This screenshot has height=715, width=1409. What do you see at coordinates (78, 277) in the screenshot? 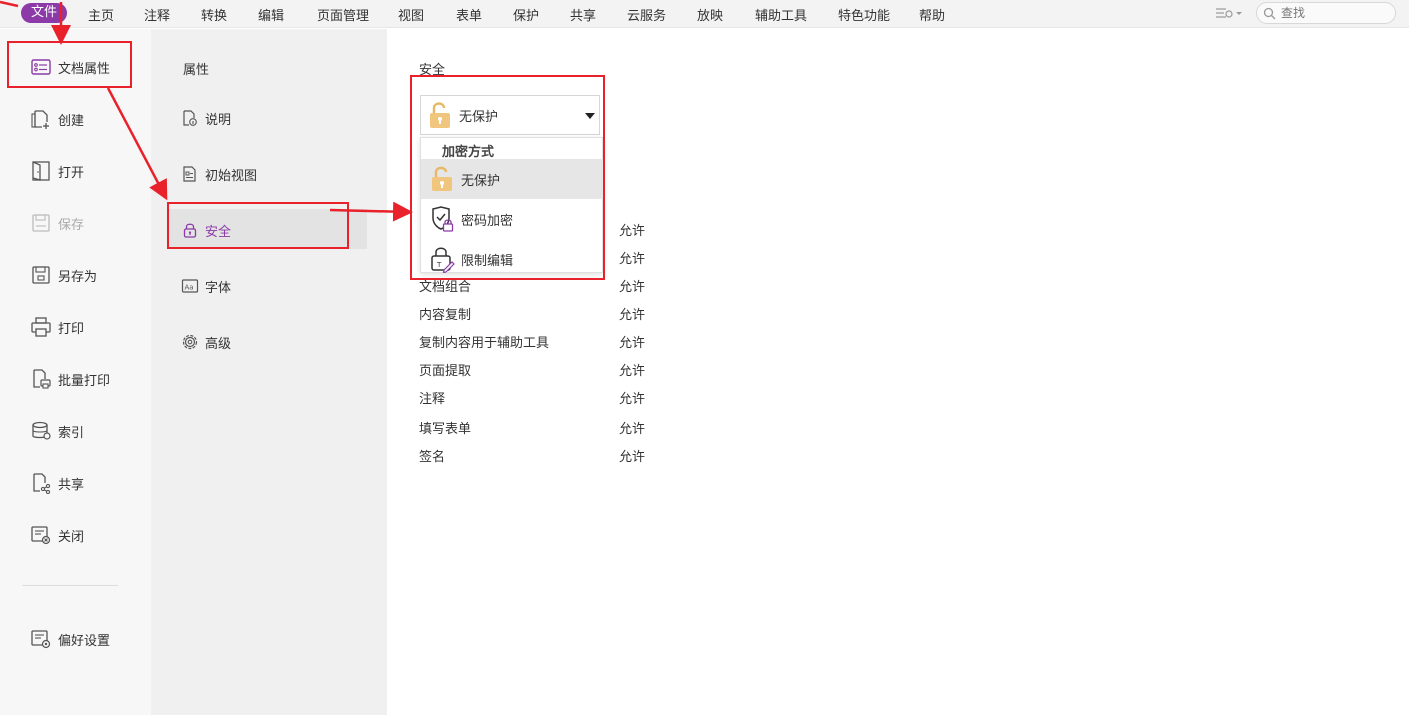
I see `nav-label: 另存为` at bounding box center [78, 277].